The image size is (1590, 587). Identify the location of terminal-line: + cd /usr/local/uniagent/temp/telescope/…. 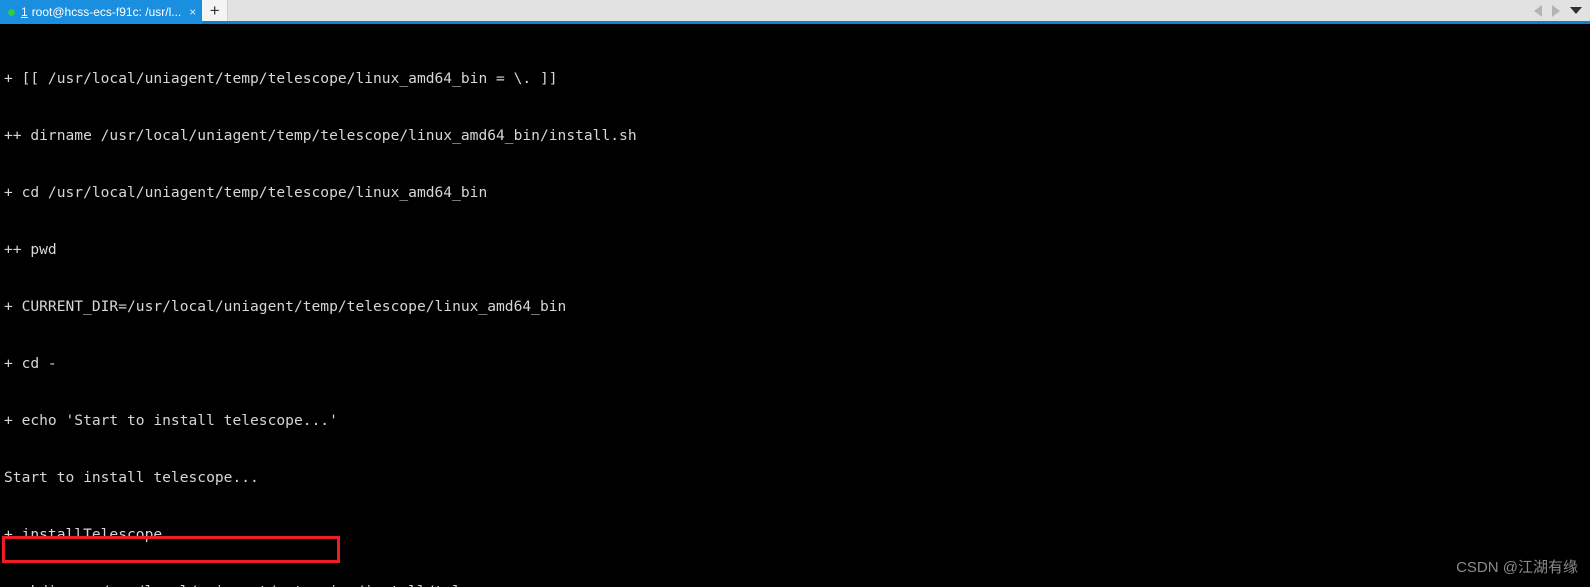
(246, 192).